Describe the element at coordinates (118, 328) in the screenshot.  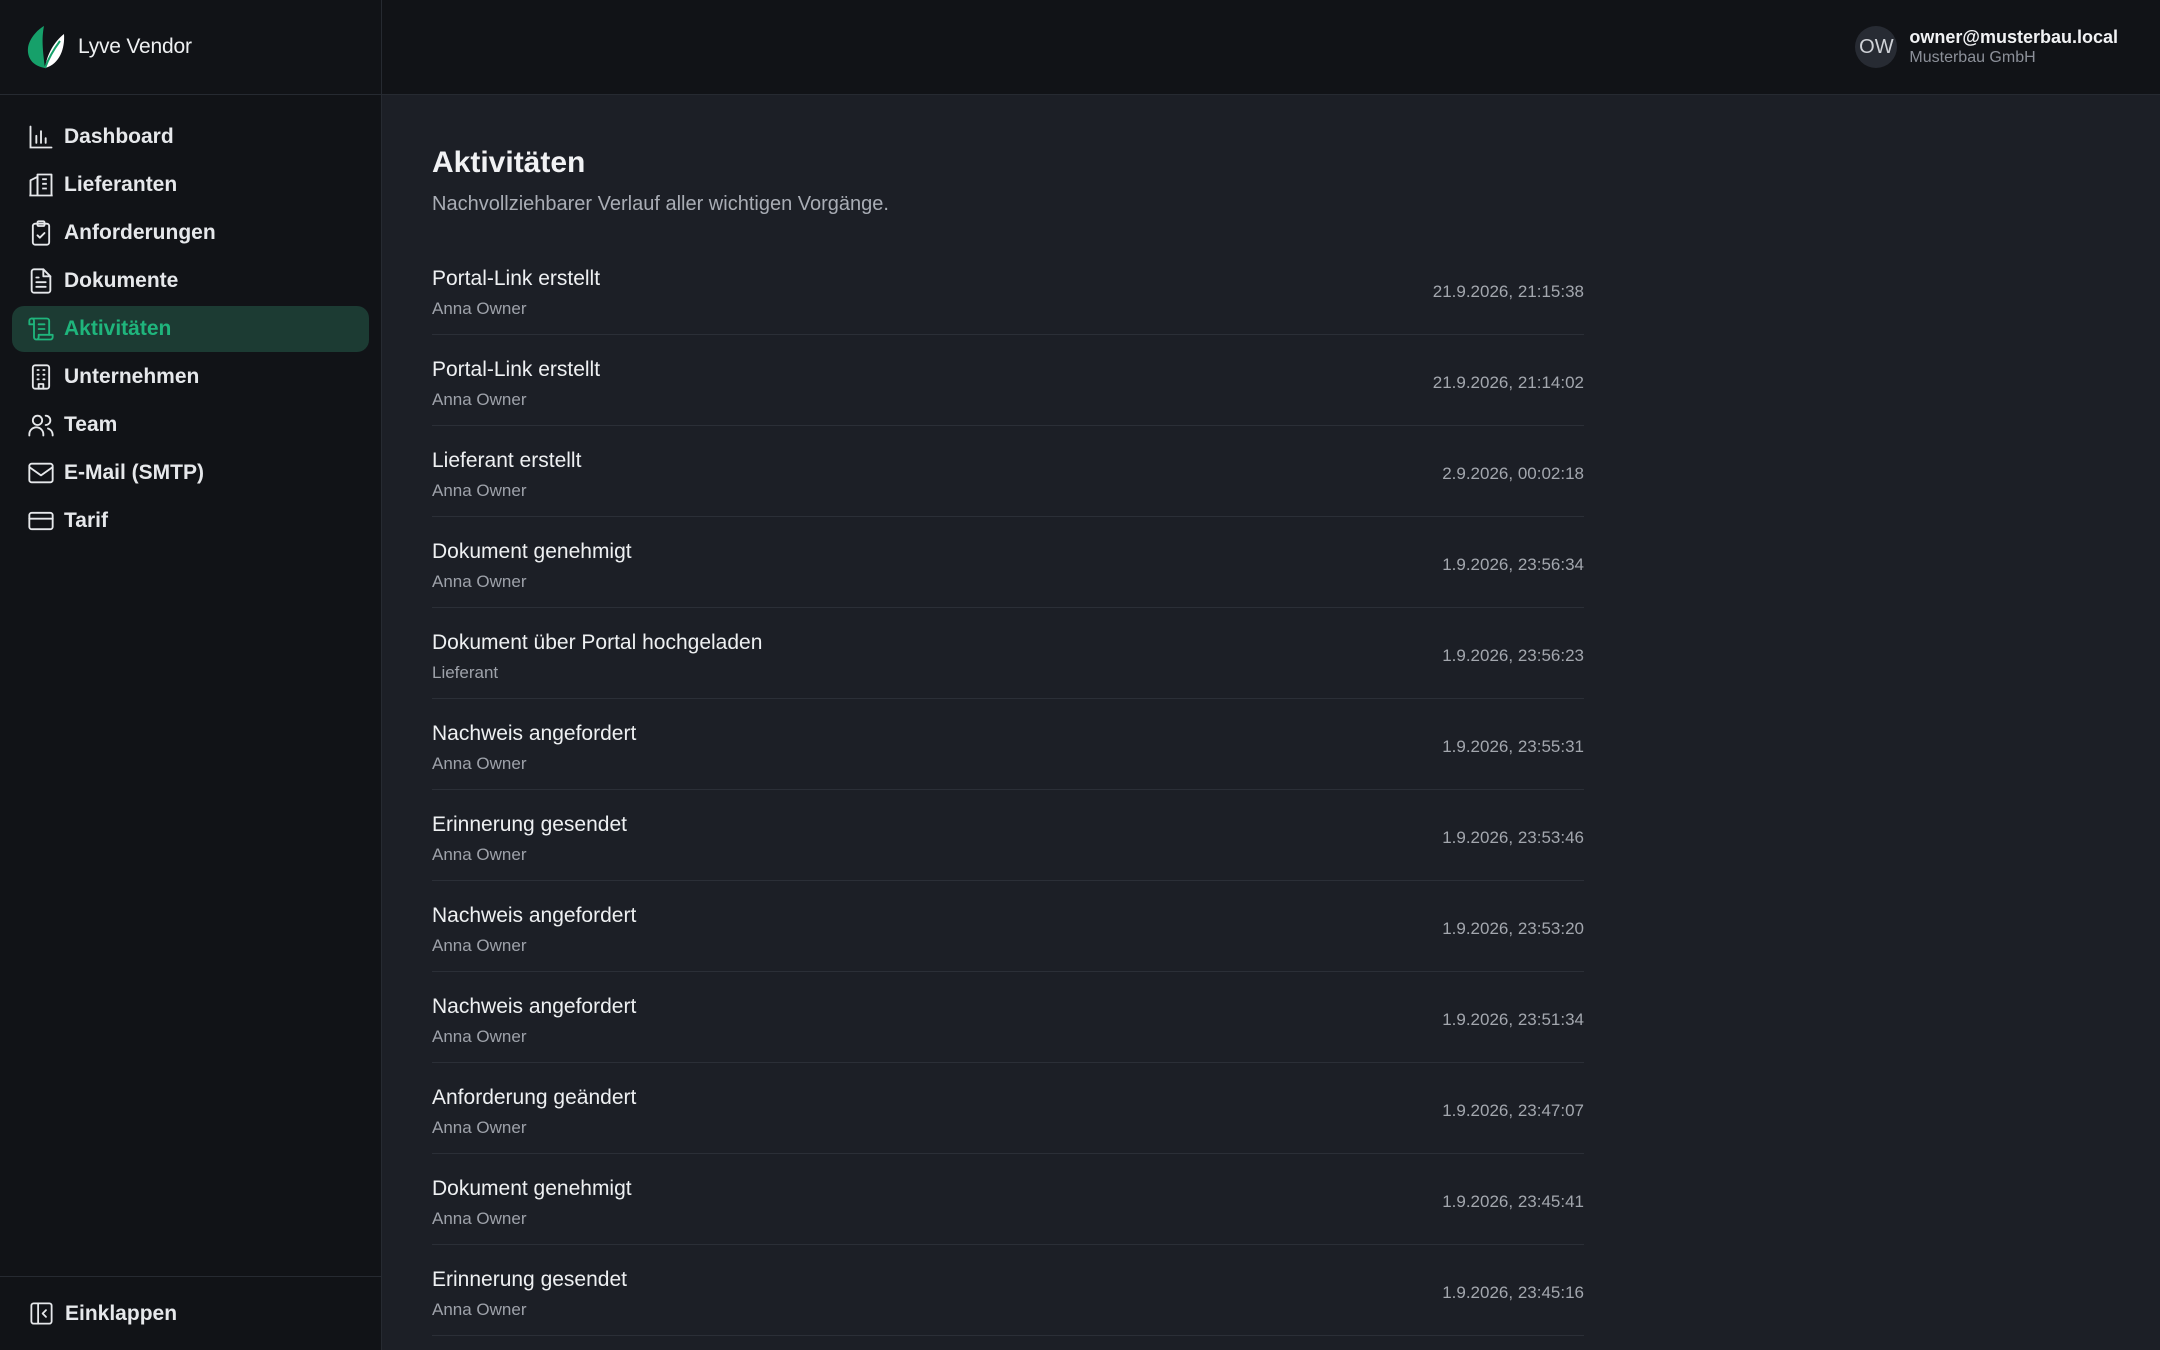
I see `sidebar-item-label: Aktivitäten` at that location.